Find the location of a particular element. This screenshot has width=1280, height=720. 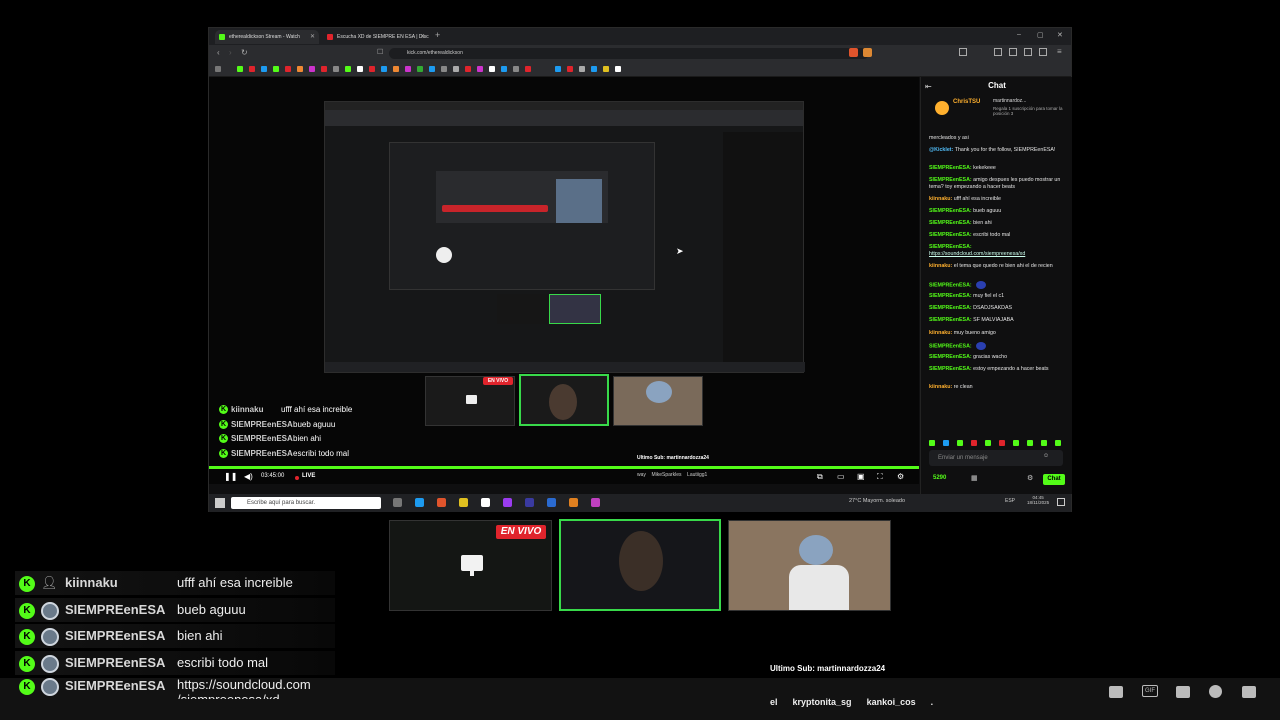

maximize-icon: ▢ is located at coordinates (1040, 35).